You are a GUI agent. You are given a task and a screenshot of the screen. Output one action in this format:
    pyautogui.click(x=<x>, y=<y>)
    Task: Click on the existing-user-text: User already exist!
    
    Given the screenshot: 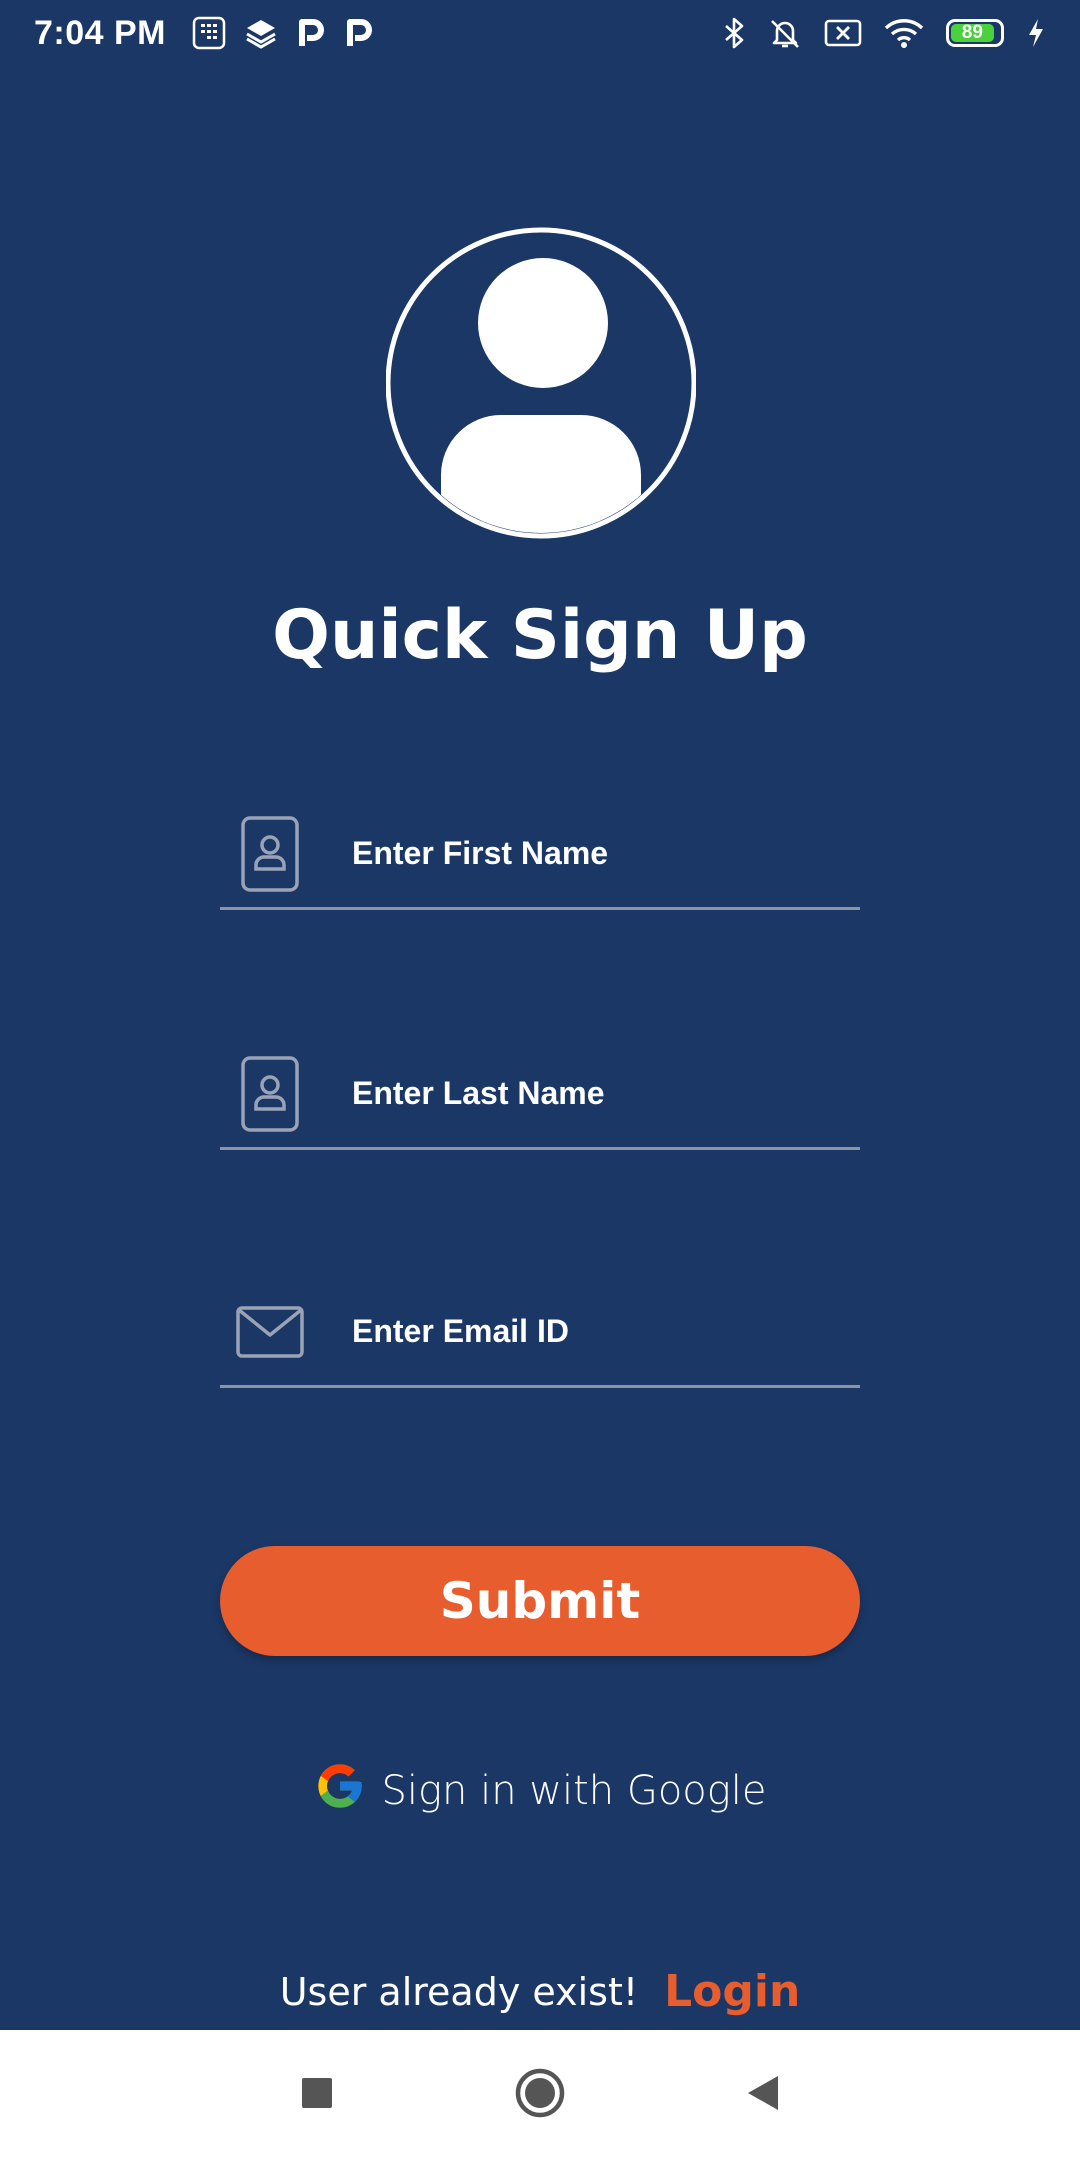 What is the action you would take?
    pyautogui.click(x=459, y=1991)
    